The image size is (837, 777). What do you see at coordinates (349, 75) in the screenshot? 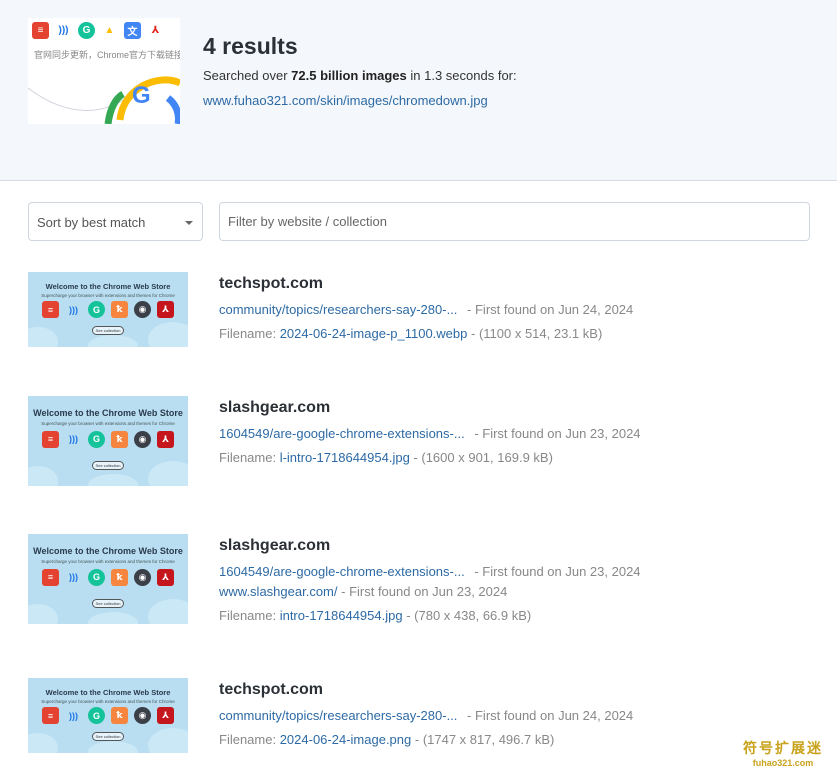
I see `search-stats-count: 72.5 billion images` at bounding box center [349, 75].